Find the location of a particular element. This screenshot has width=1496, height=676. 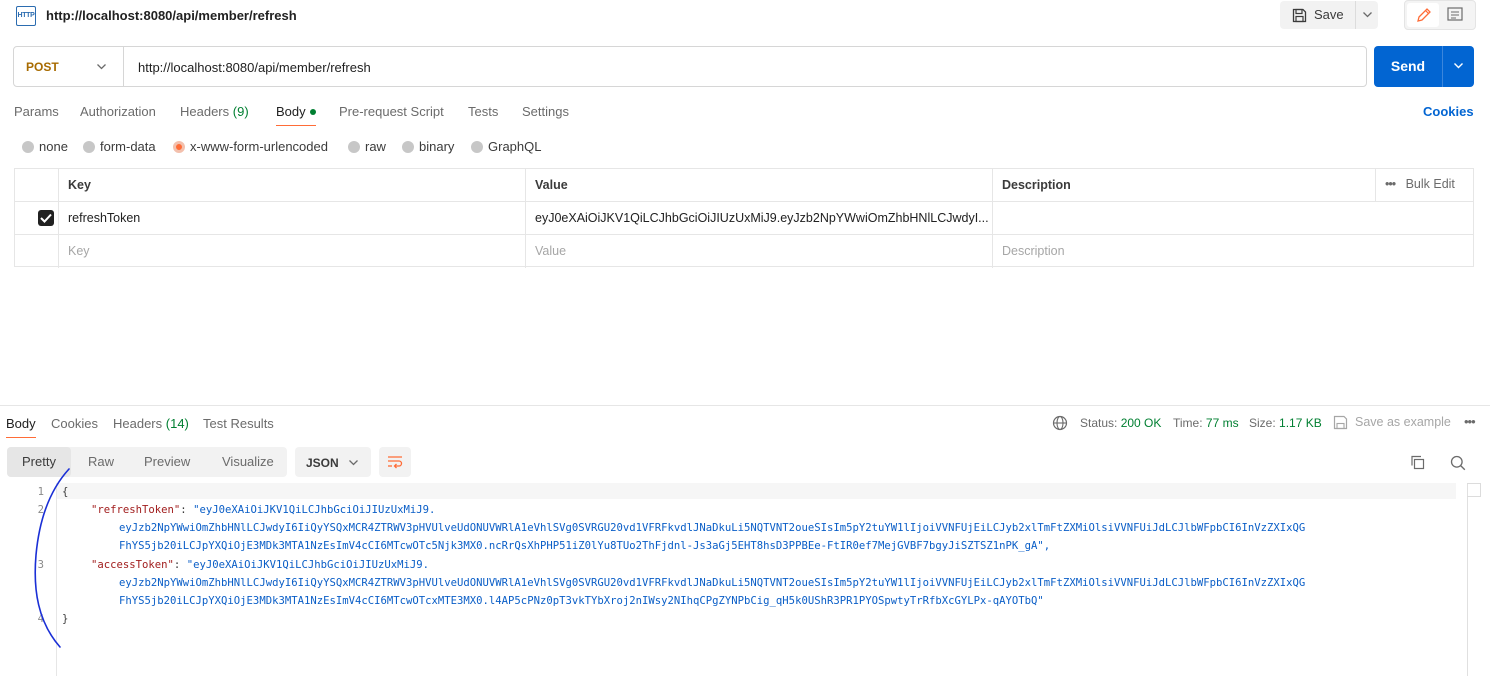

headers-count: (9) is located at coordinates (240, 111).